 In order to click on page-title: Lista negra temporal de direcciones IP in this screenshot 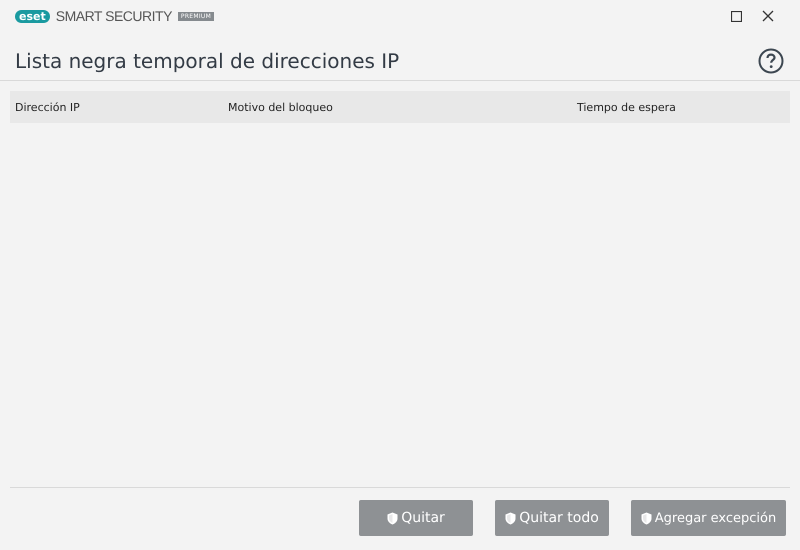, I will do `click(207, 61)`.